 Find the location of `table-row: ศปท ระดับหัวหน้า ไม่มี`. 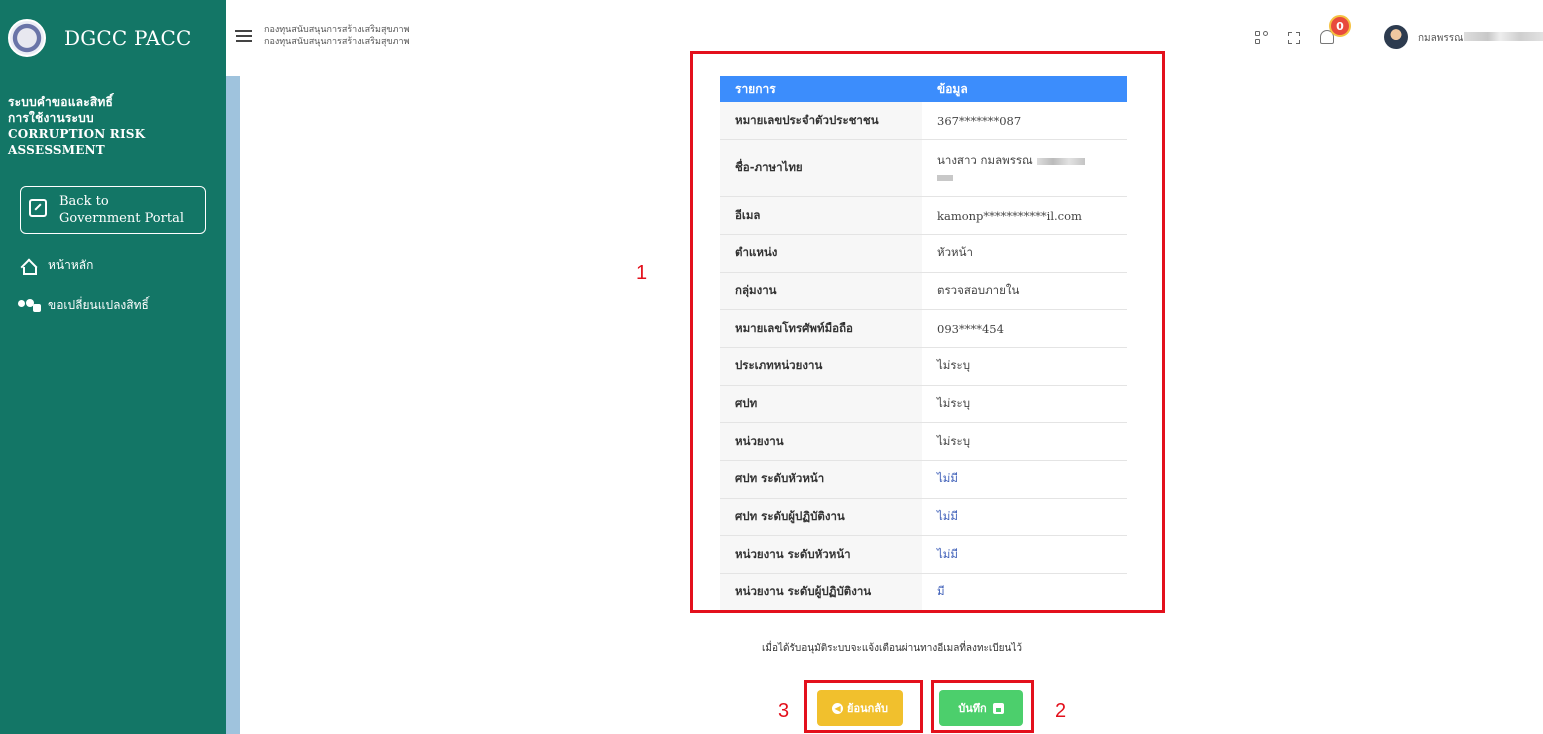

table-row: ศปท ระดับหัวหน้า ไม่มี is located at coordinates (923, 479).